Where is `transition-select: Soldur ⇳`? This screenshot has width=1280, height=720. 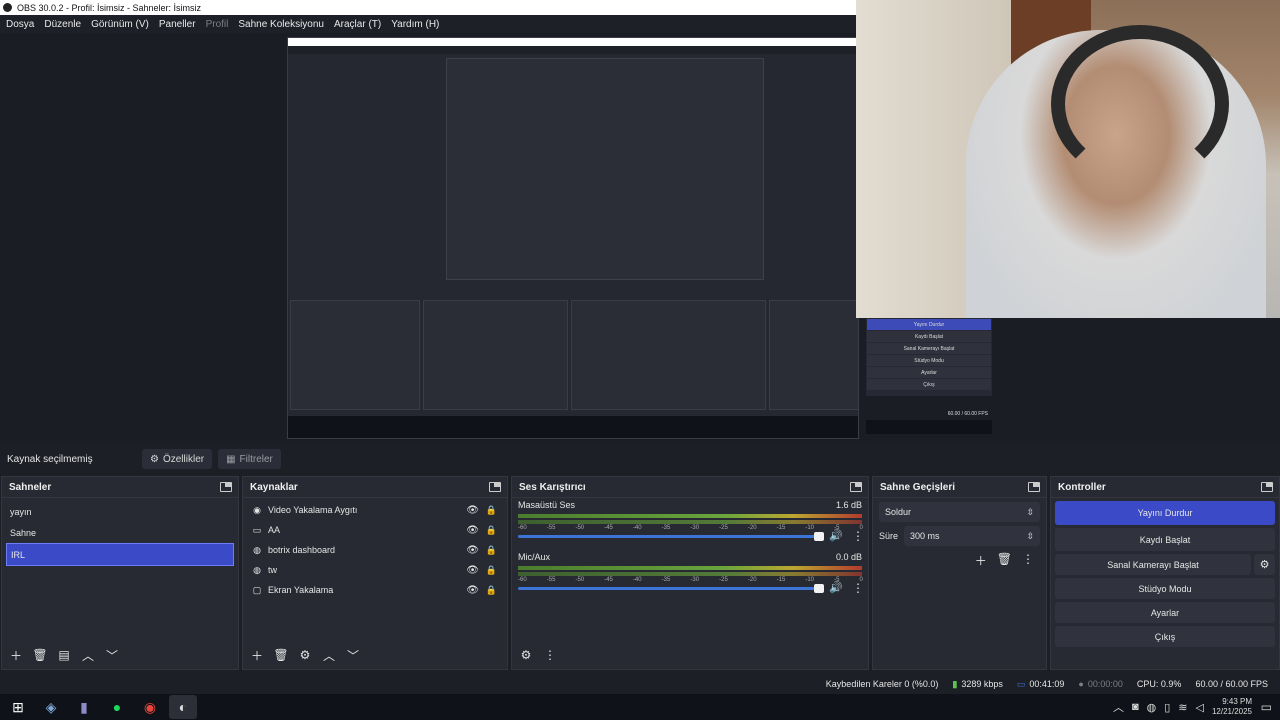
transition-select: Soldur ⇳ is located at coordinates (959, 512).